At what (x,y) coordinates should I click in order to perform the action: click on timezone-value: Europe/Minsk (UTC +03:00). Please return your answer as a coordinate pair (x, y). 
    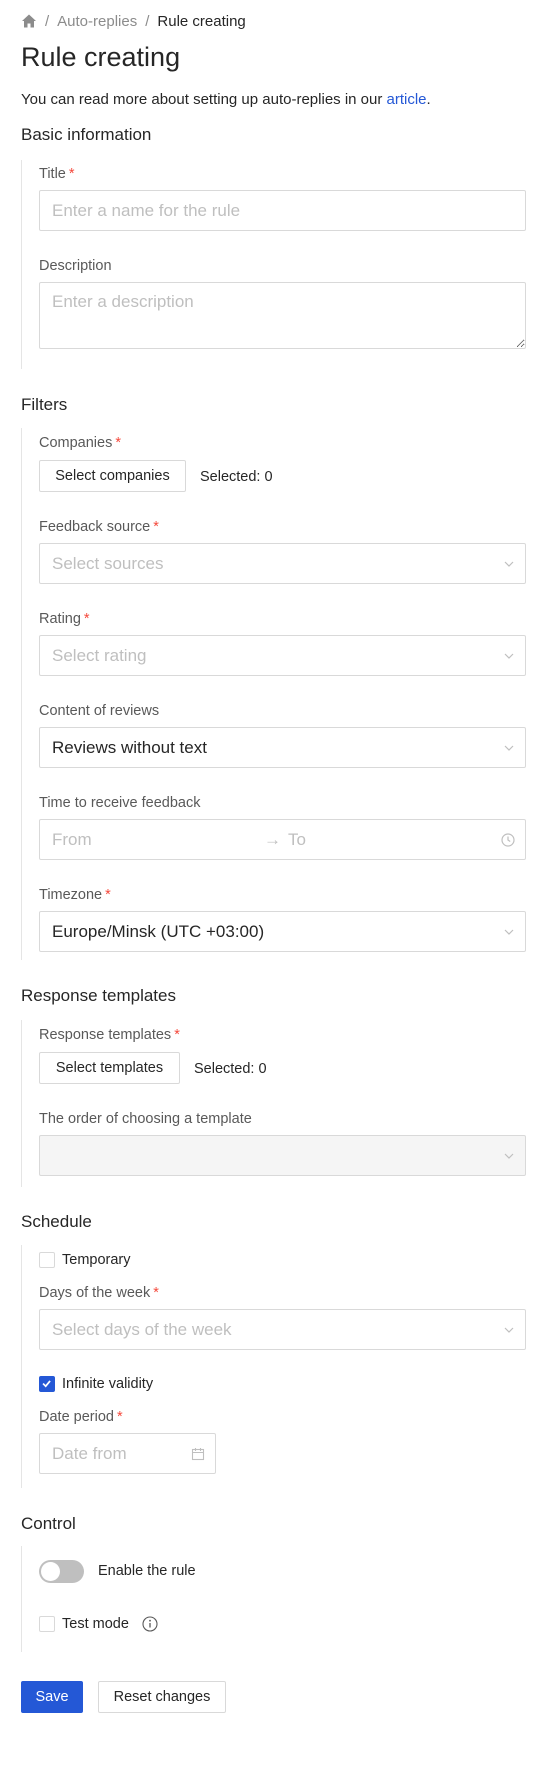
    Looking at the image, I should click on (158, 931).